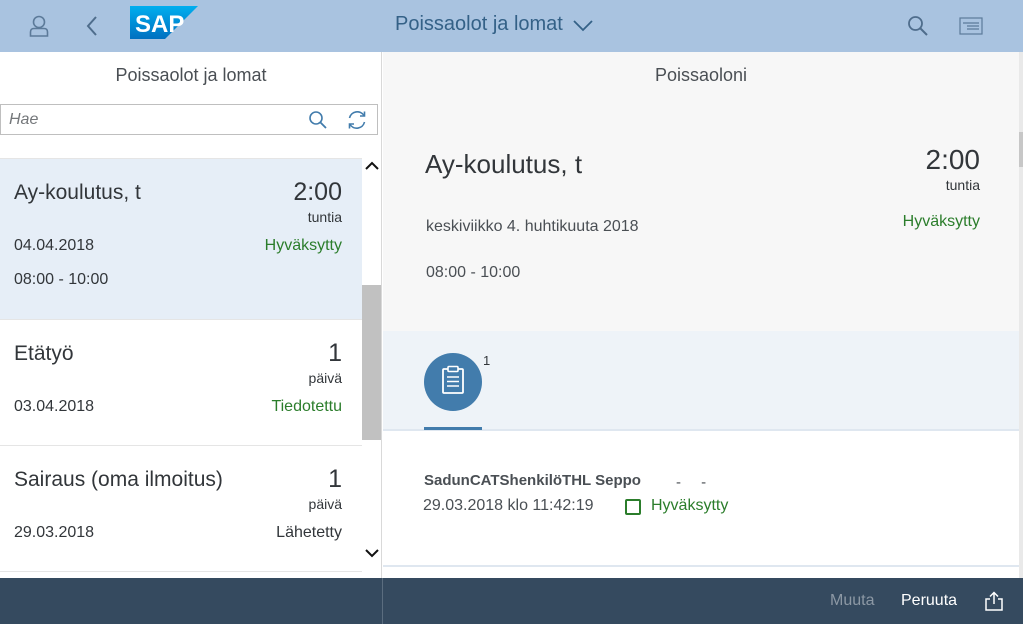  Describe the element at coordinates (701, 75) in the screenshot. I see `detail-title: Poissaoloni` at that location.